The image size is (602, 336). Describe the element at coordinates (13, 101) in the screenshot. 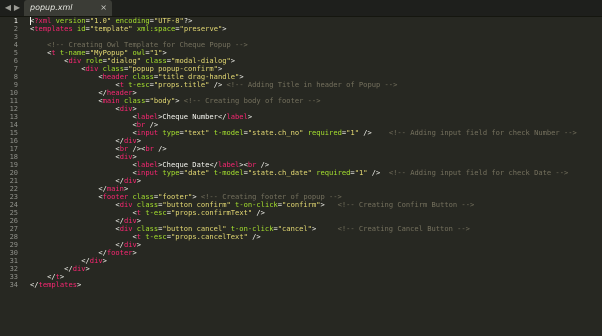

I see `line-number: 11` at that location.